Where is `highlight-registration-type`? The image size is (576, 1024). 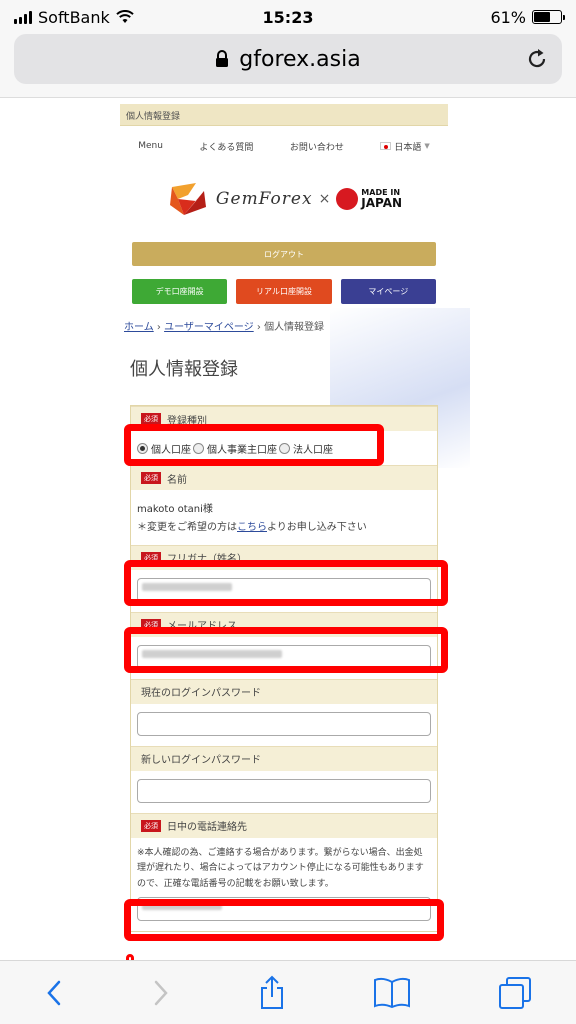
highlight-registration-type is located at coordinates (254, 445).